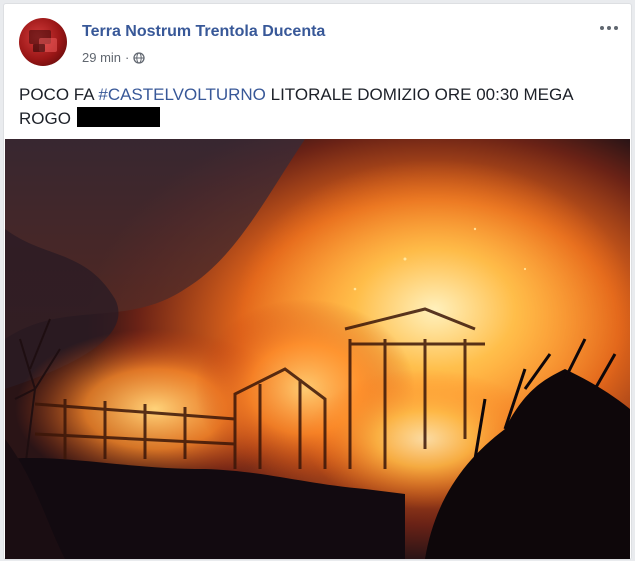 This screenshot has width=635, height=561. I want to click on post-timestamp: 29 min, so click(101, 57).